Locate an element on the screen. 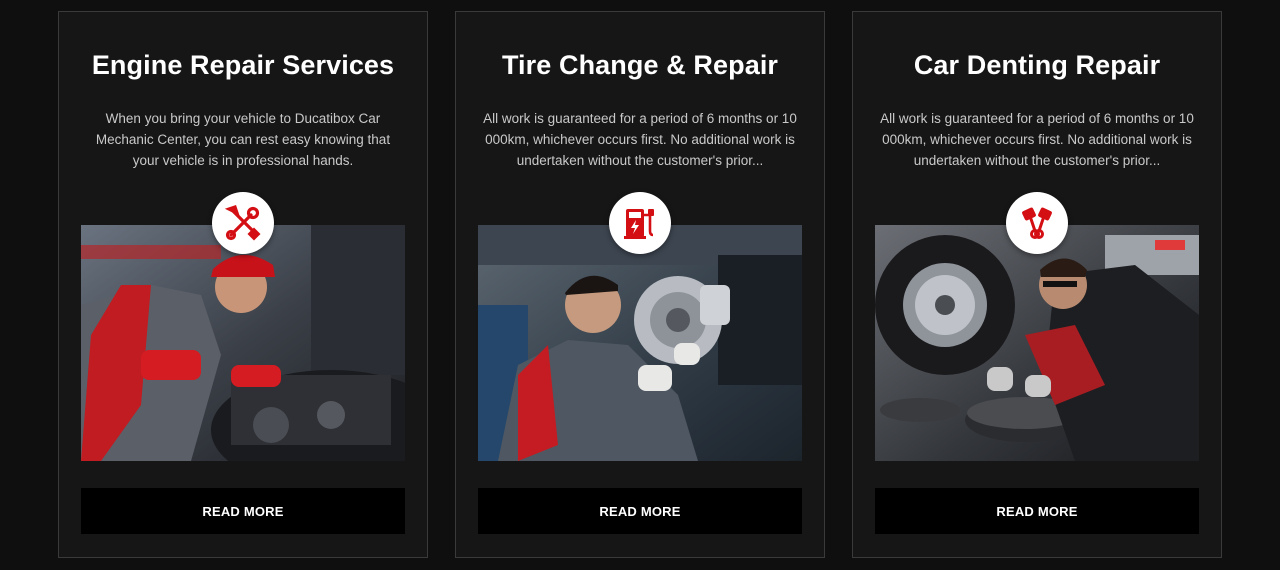  mechanic-wheel-photo is located at coordinates (1037, 343).